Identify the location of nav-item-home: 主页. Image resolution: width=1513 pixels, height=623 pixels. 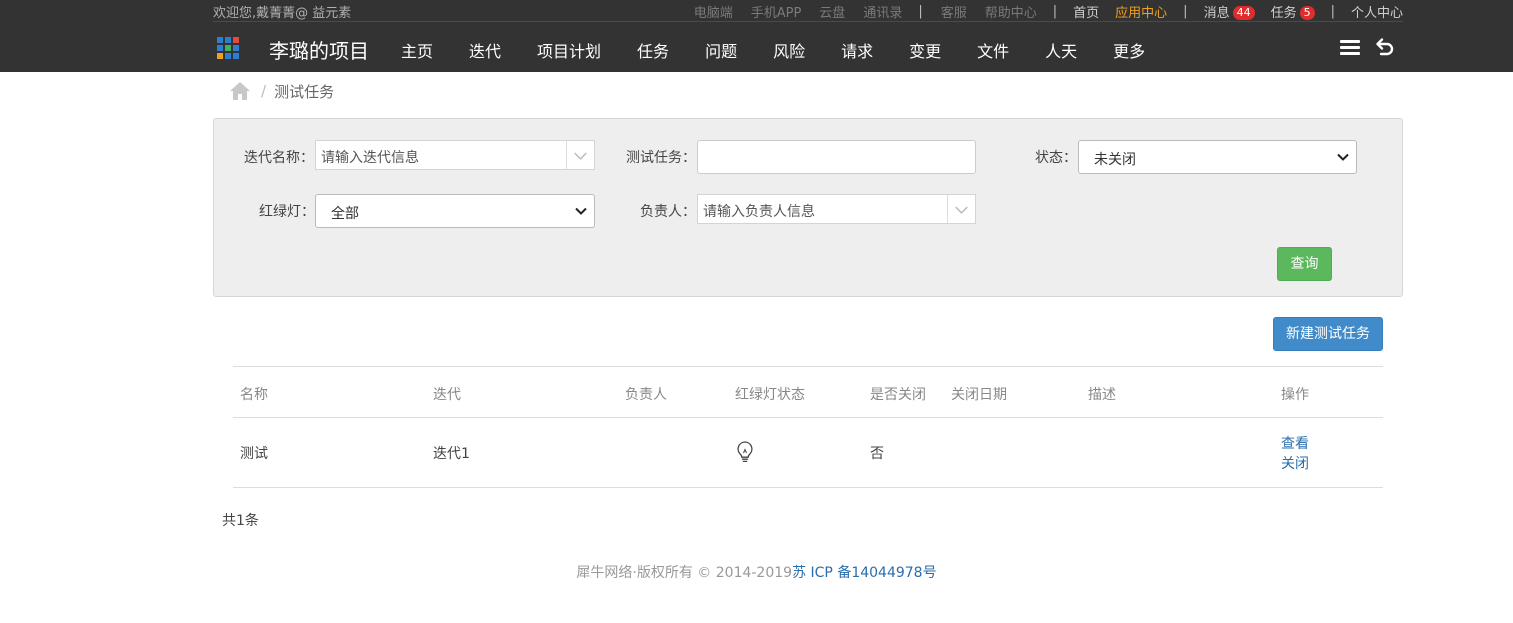
(417, 50).